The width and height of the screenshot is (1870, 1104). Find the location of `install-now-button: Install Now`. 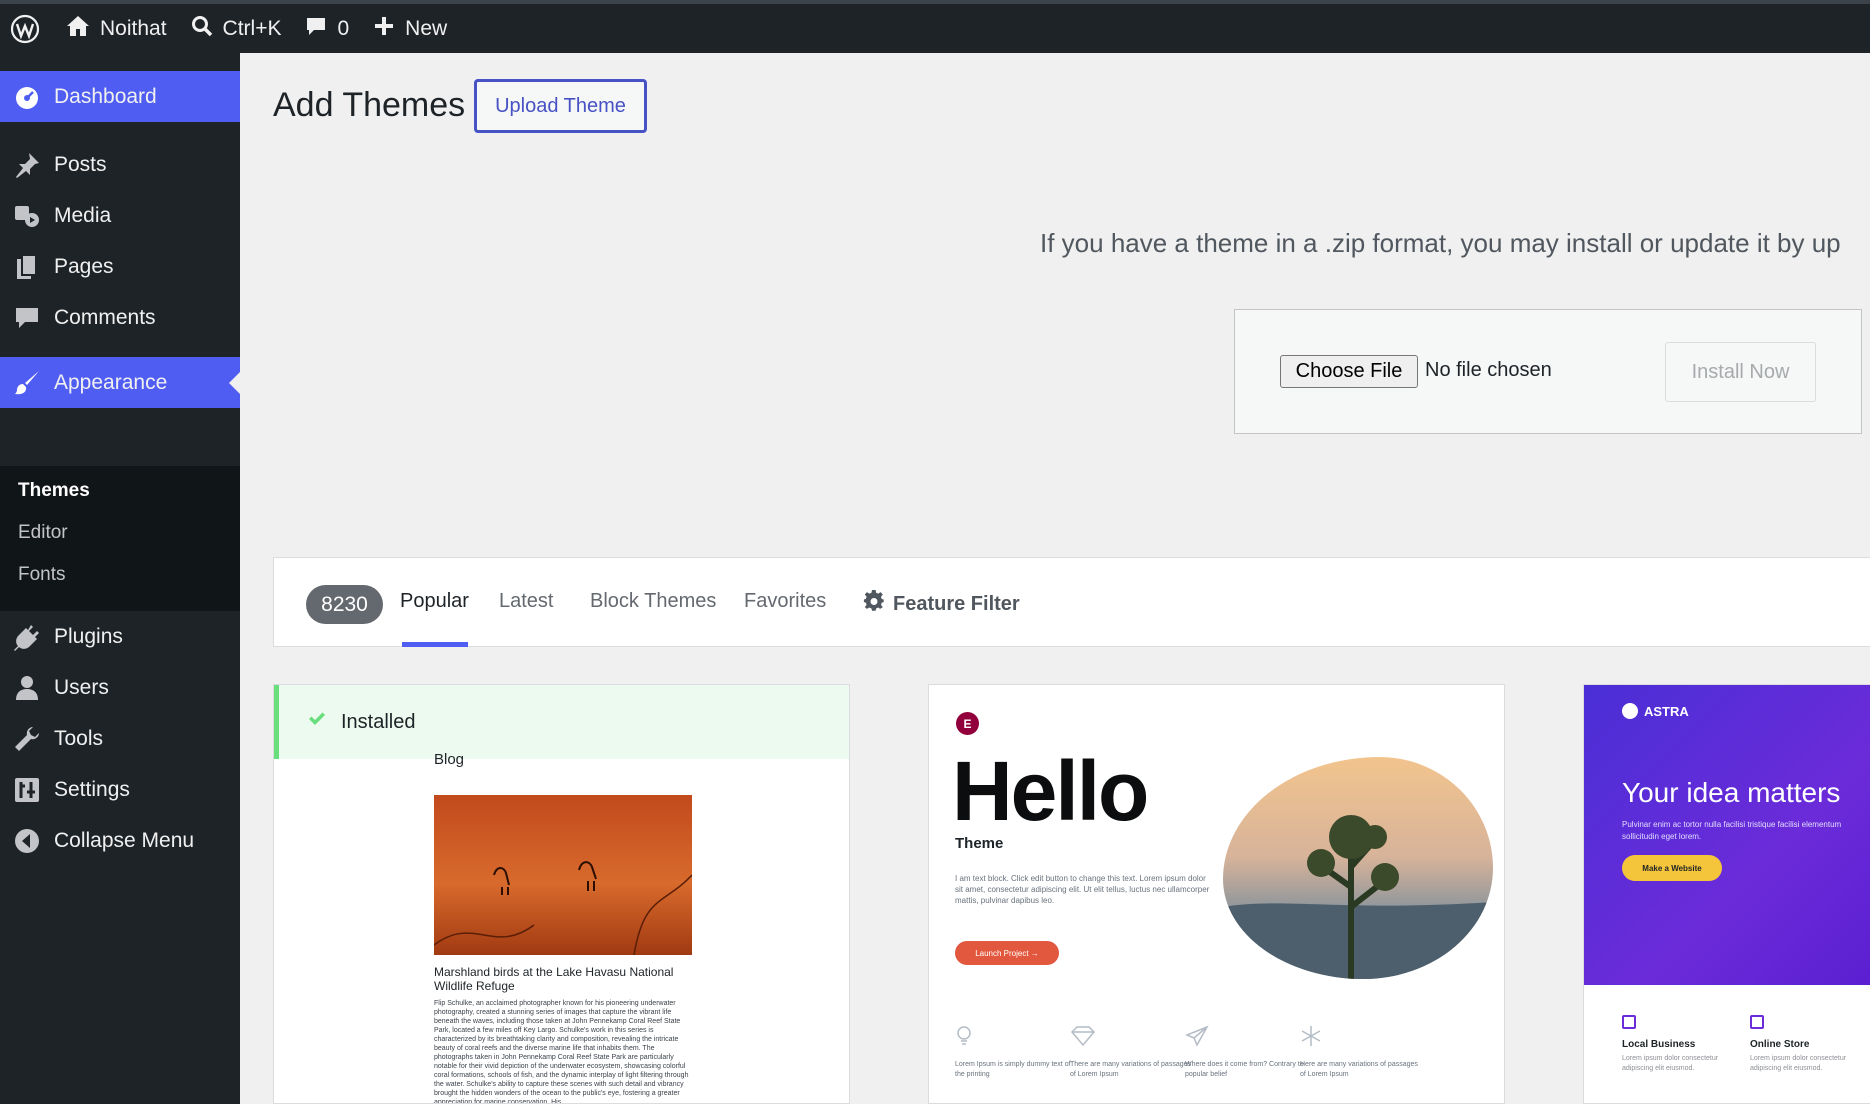

install-now-button: Install Now is located at coordinates (1740, 372).